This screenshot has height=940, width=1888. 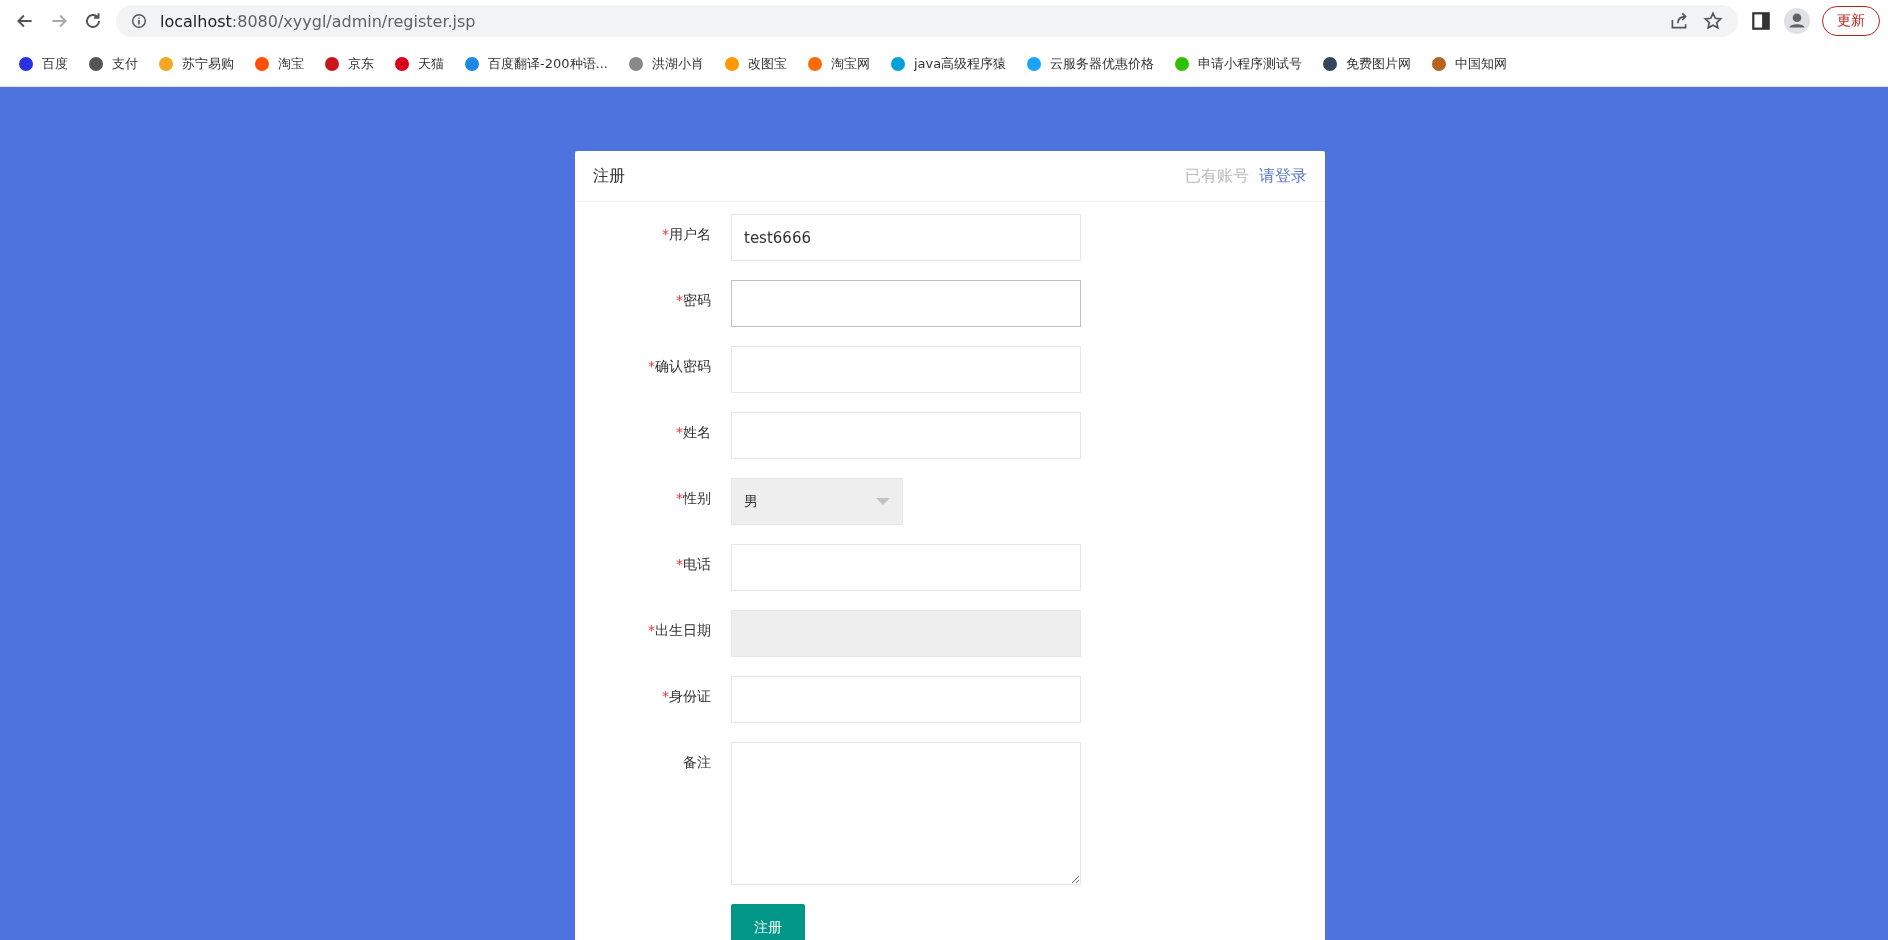 What do you see at coordinates (1217, 176) in the screenshot?
I see `have-account-text: 已有账号` at bounding box center [1217, 176].